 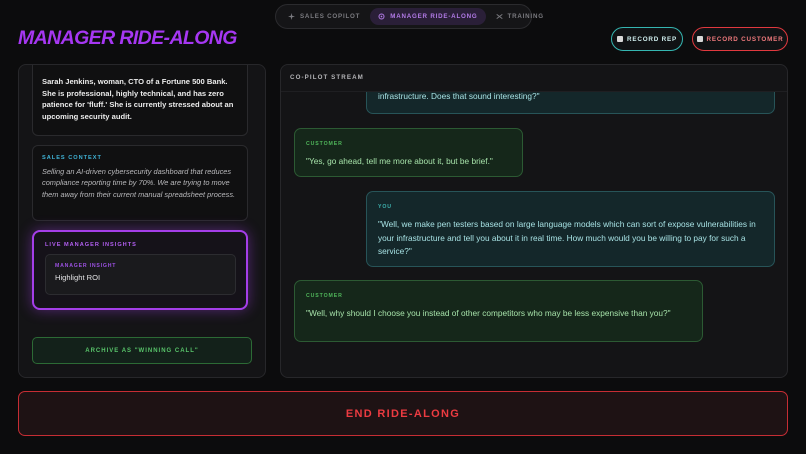 I want to click on gear-icon, so click(x=381, y=16).